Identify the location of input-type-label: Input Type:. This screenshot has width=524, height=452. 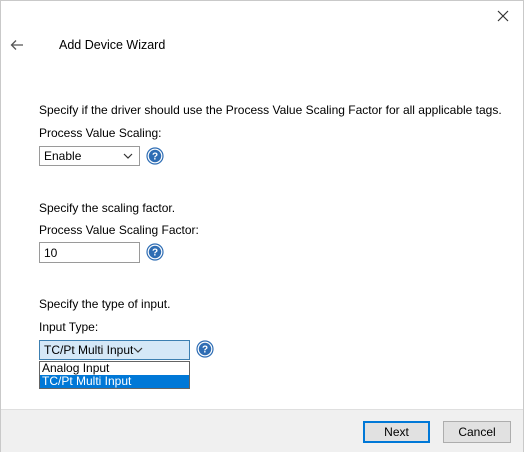
(69, 327).